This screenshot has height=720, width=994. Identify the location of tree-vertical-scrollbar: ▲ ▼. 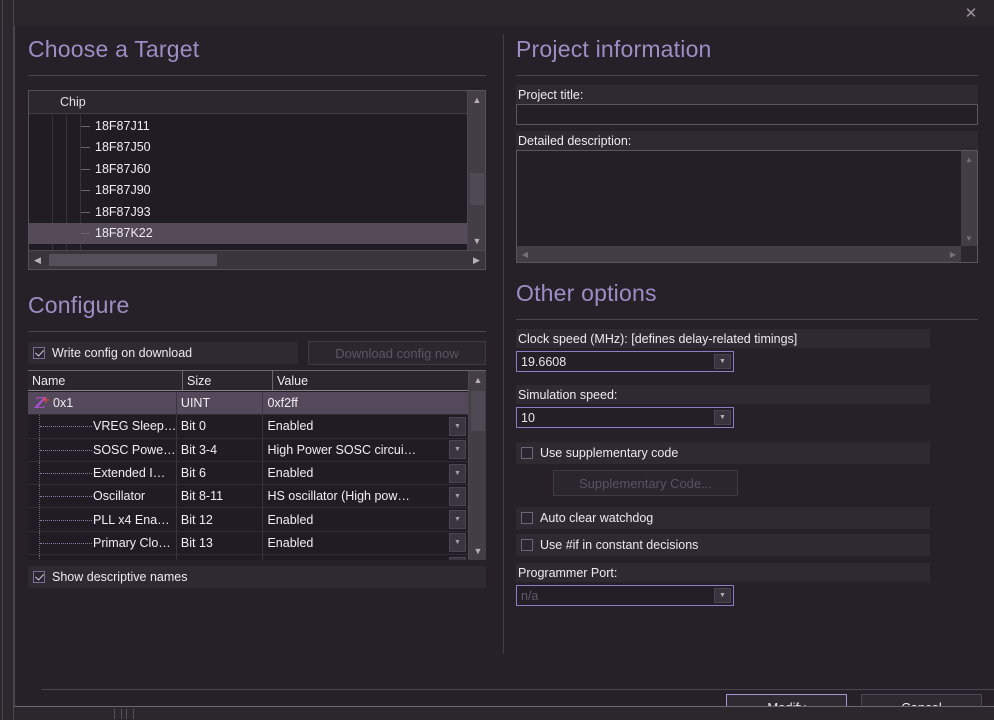
(476, 170).